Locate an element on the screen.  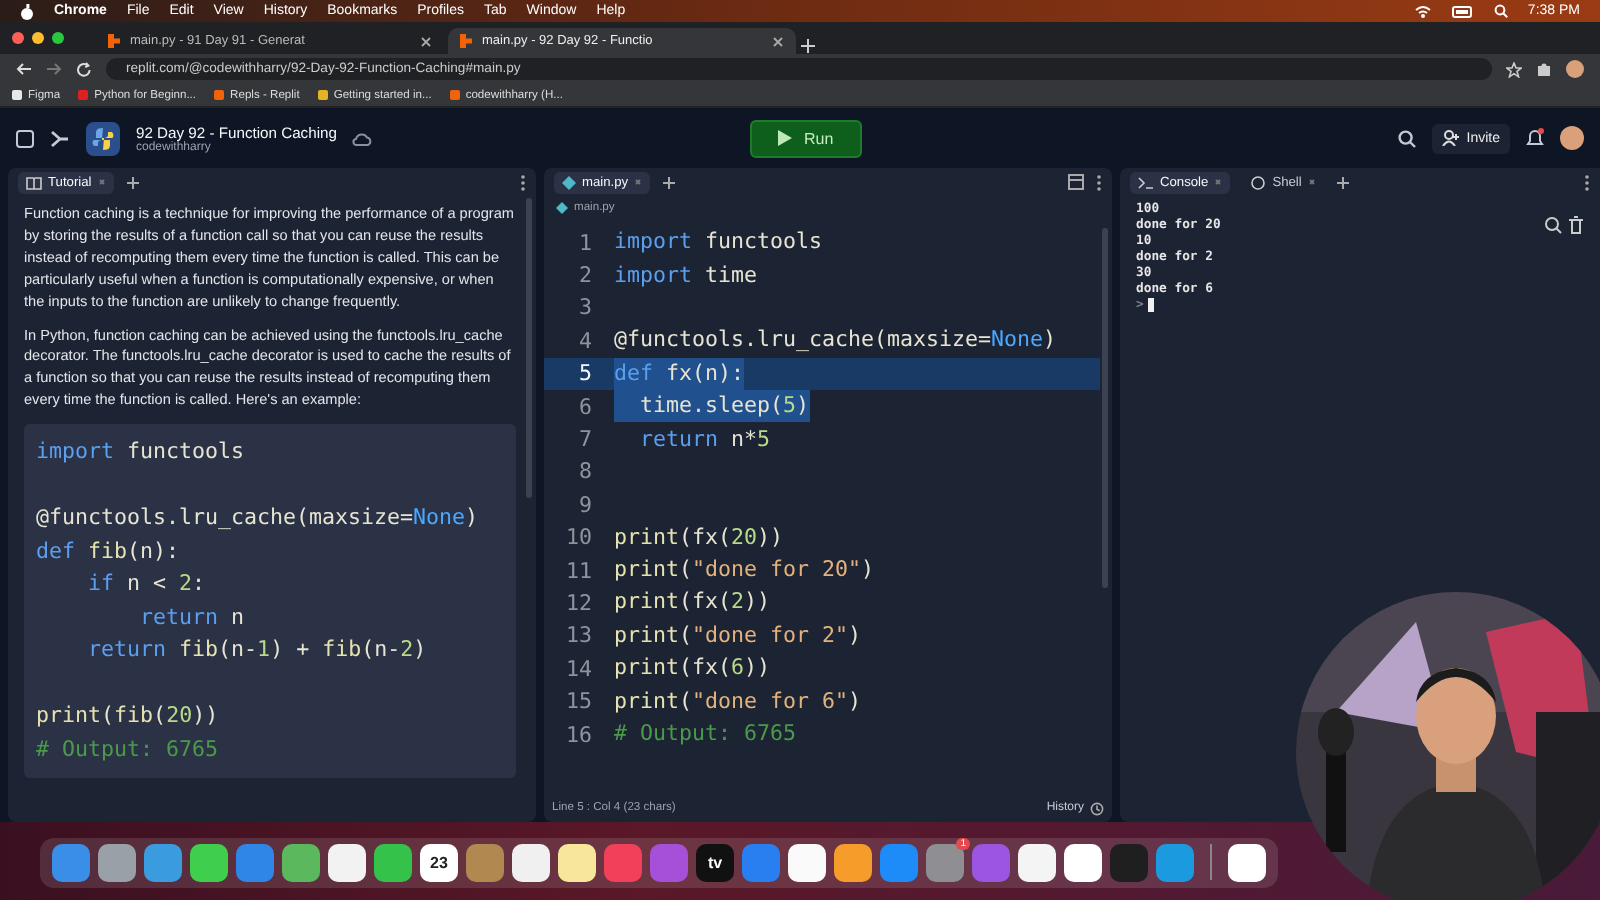
text-cursor is located at coordinates (1150, 304).